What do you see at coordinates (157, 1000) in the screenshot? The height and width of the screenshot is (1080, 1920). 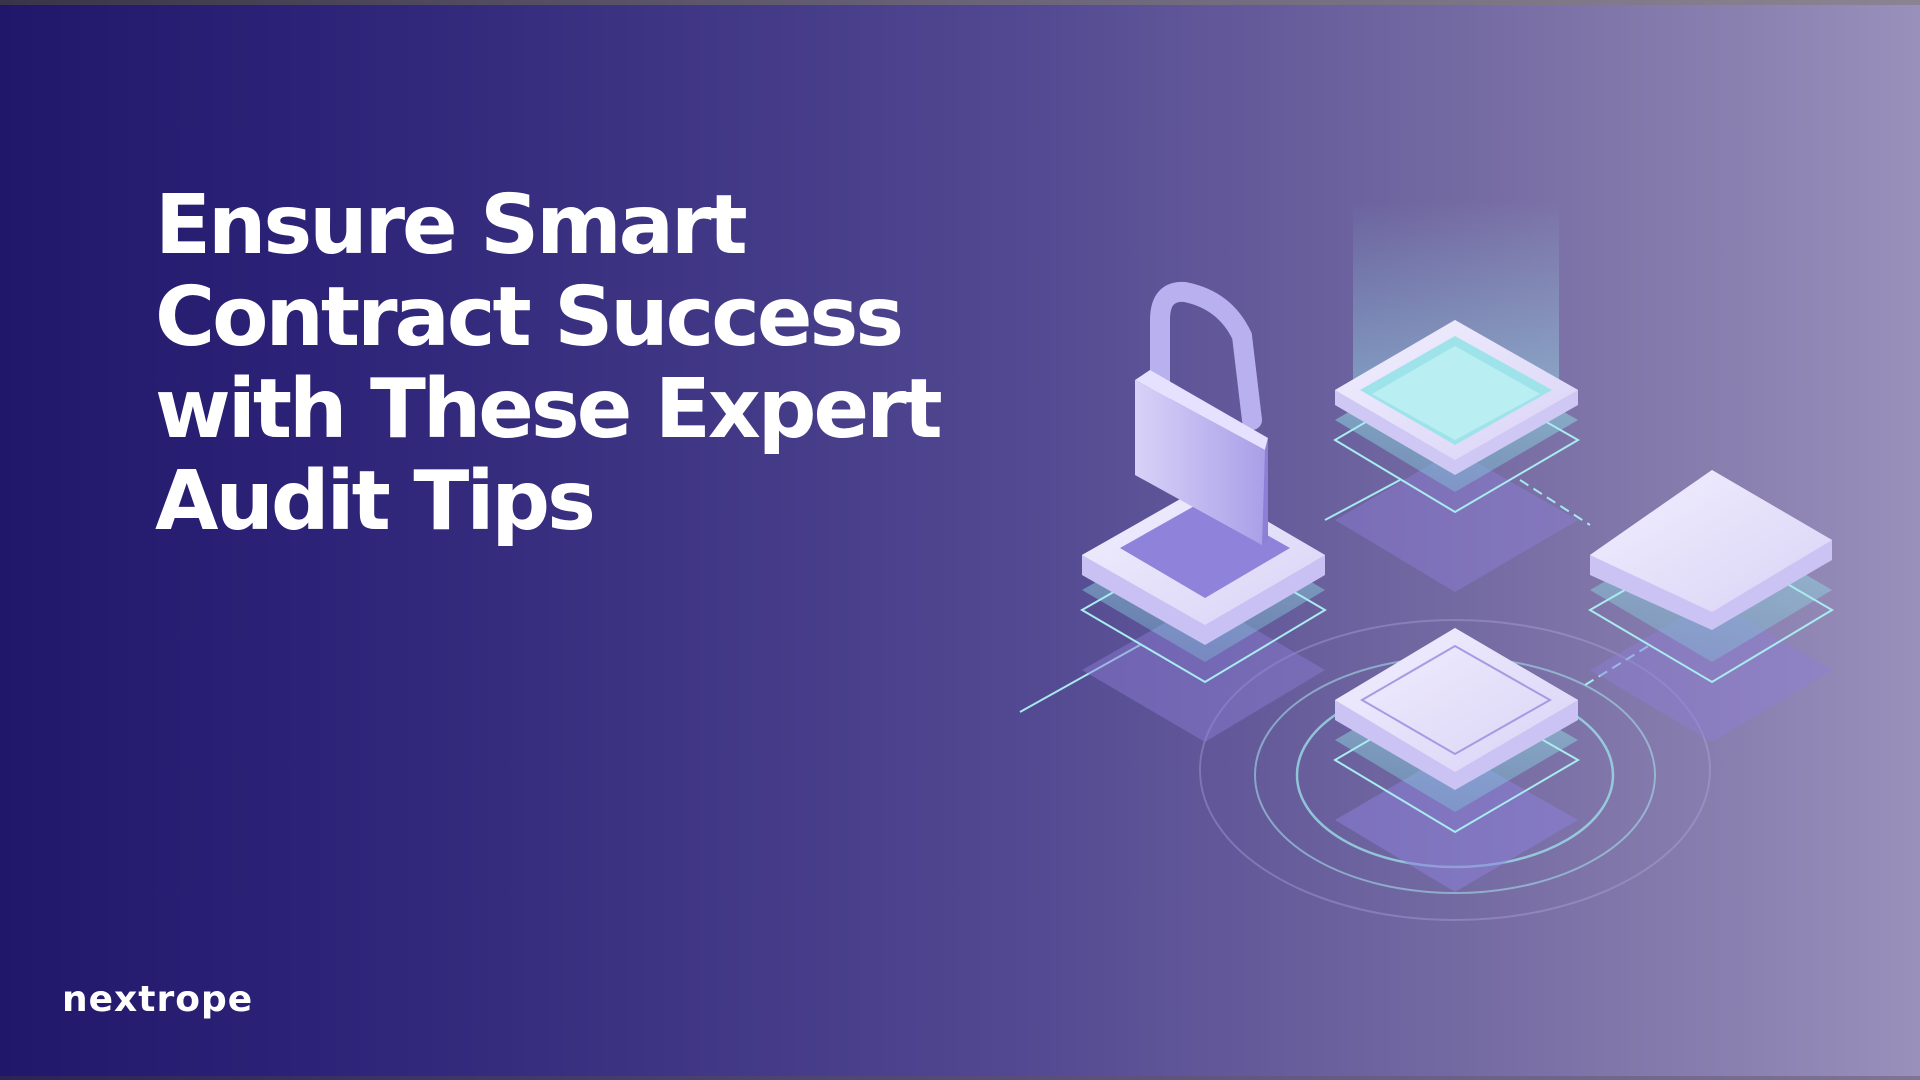 I see `nextrope-logo: nextrope` at bounding box center [157, 1000].